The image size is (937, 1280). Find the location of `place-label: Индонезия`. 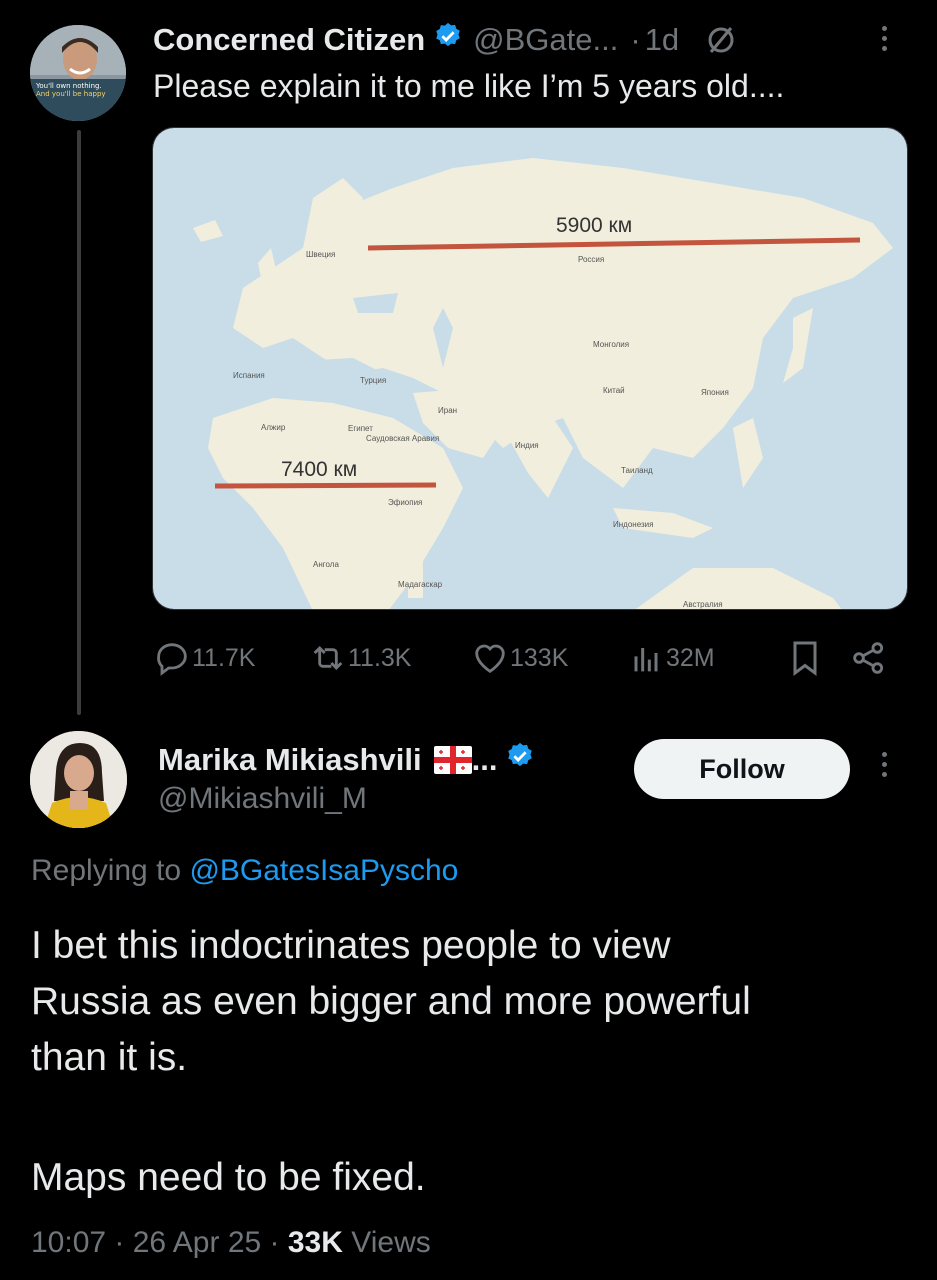

place-label: Индонезия is located at coordinates (633, 524).